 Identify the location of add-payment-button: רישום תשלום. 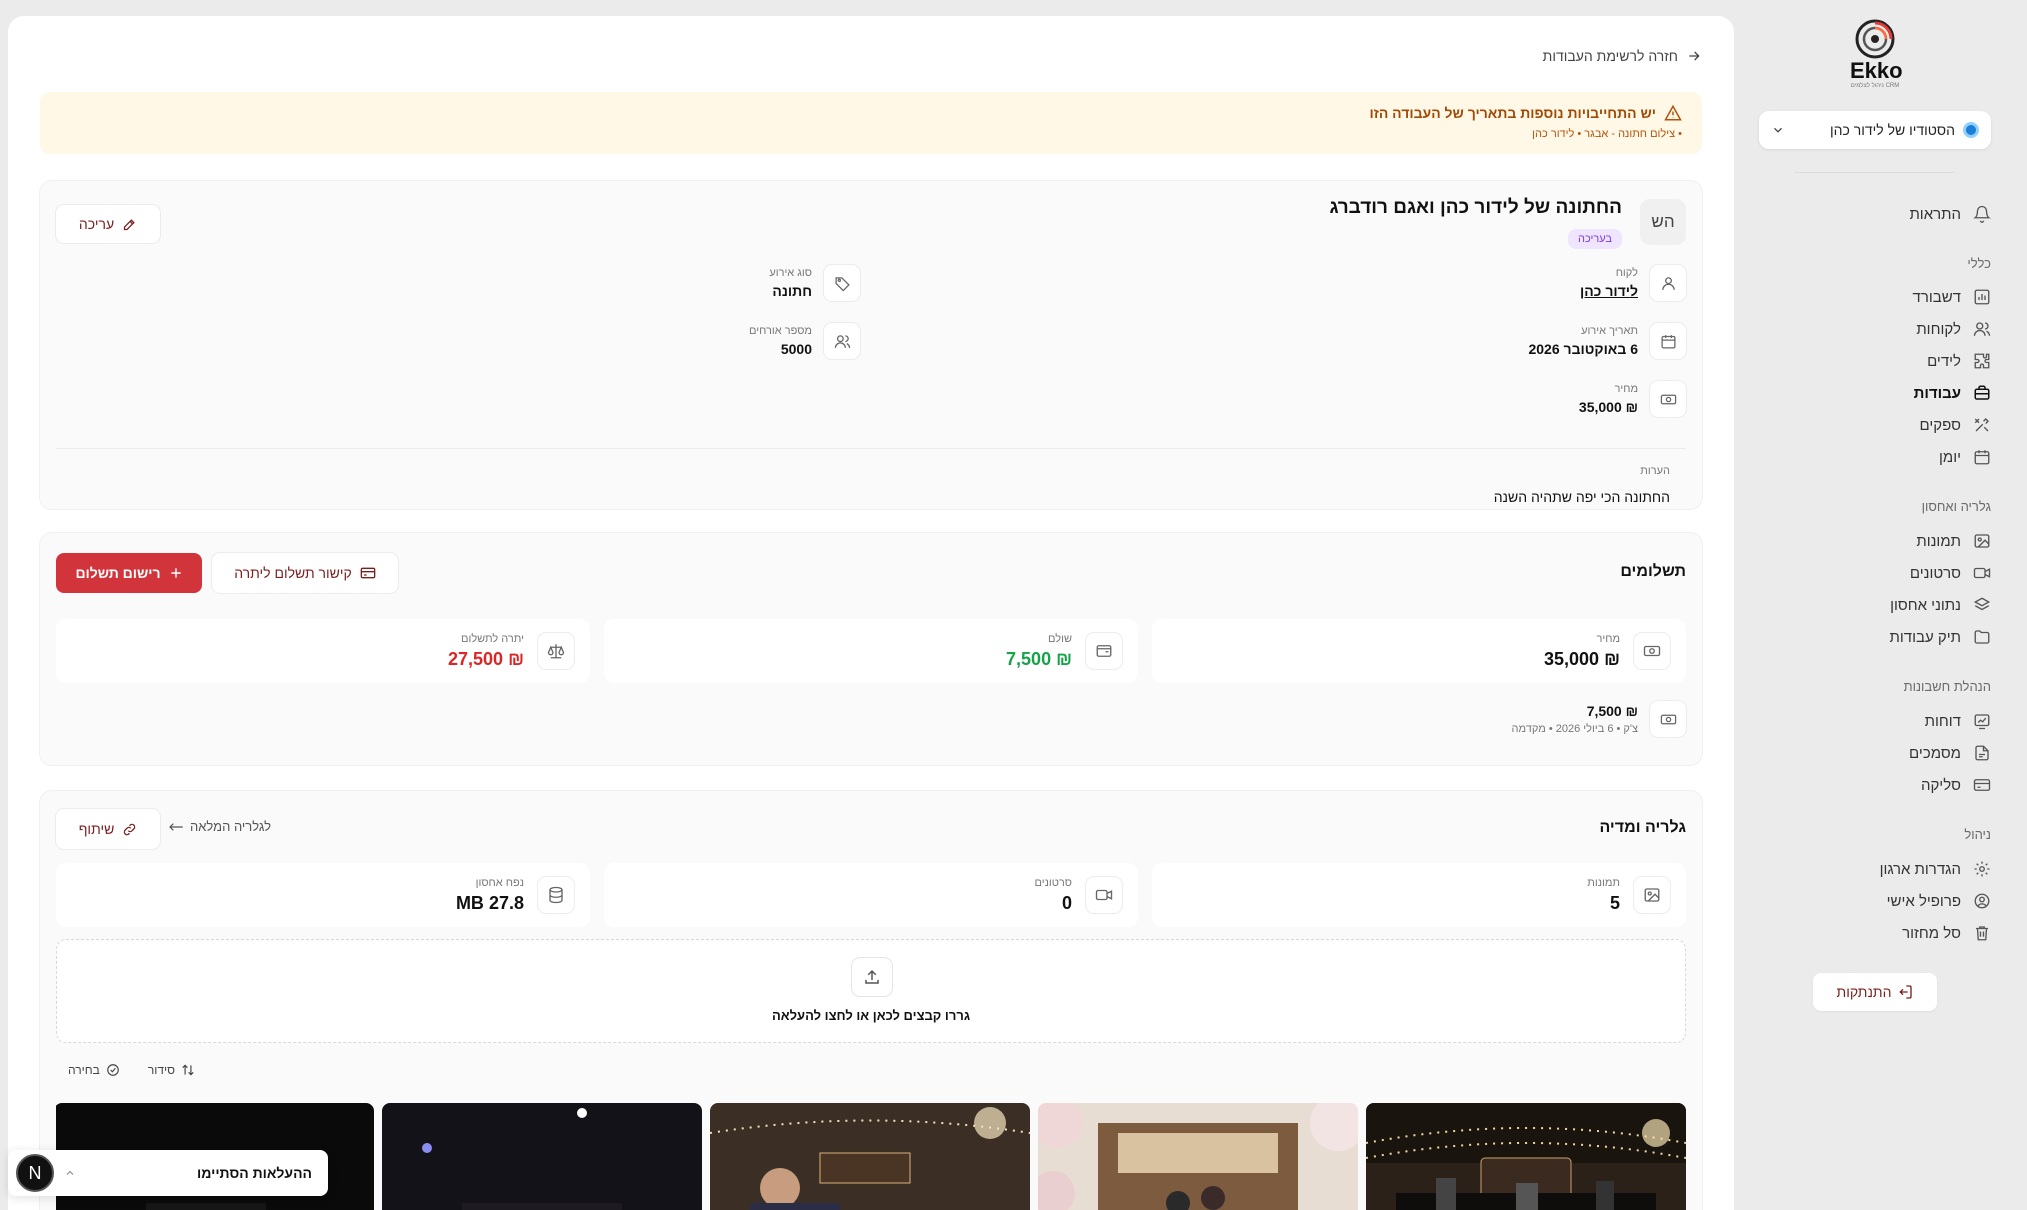
(129, 573).